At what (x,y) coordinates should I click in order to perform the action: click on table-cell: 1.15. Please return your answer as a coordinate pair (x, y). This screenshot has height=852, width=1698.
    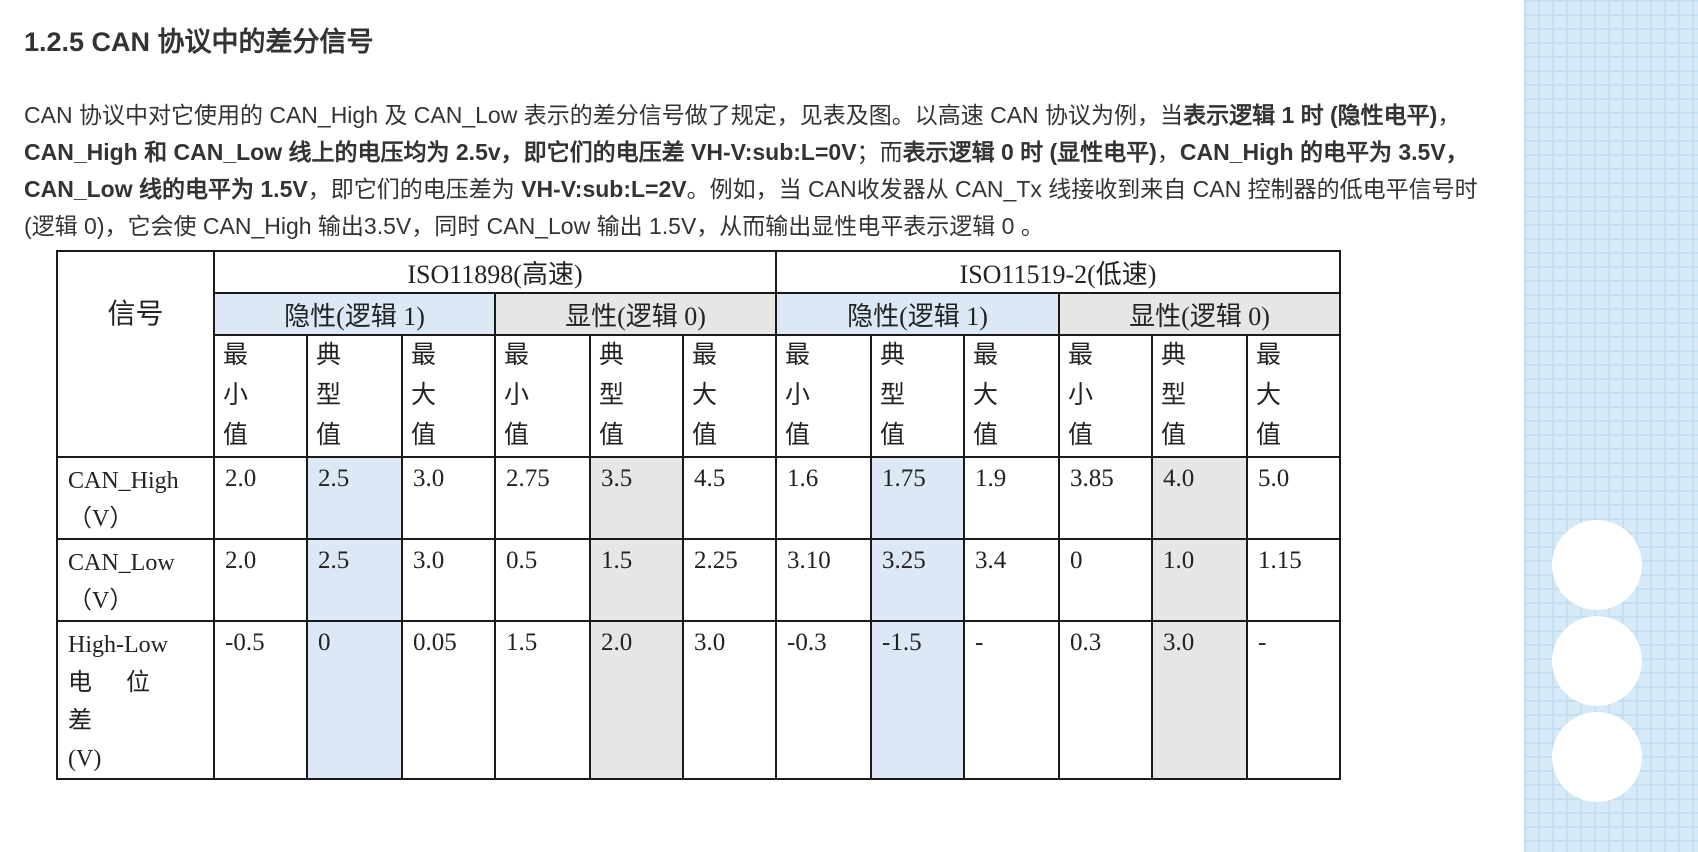
    Looking at the image, I should click on (1293, 580).